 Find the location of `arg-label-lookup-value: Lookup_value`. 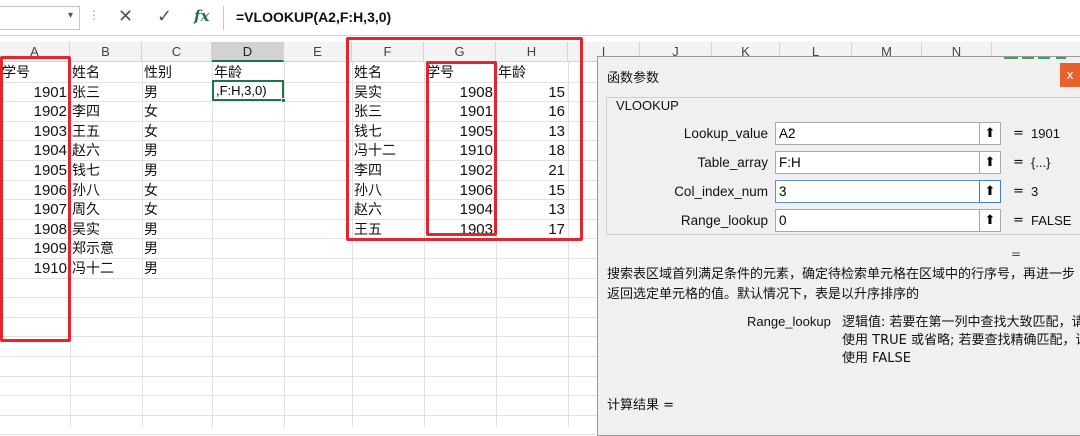

arg-label-lookup-value: Lookup_value is located at coordinates (725, 133).